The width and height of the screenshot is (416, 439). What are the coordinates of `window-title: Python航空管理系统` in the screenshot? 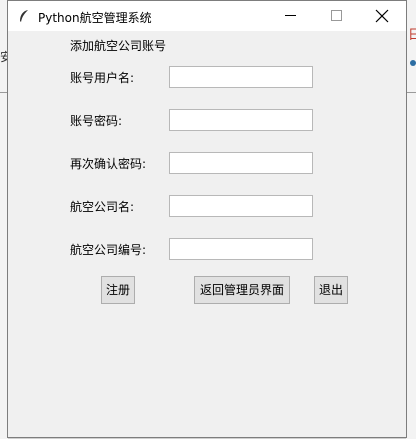 It's located at (95, 18).